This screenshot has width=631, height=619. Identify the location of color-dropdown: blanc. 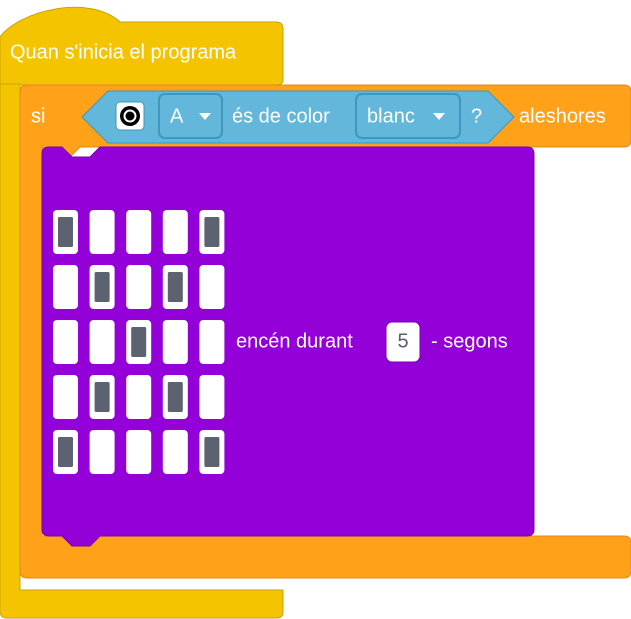
(408, 116).